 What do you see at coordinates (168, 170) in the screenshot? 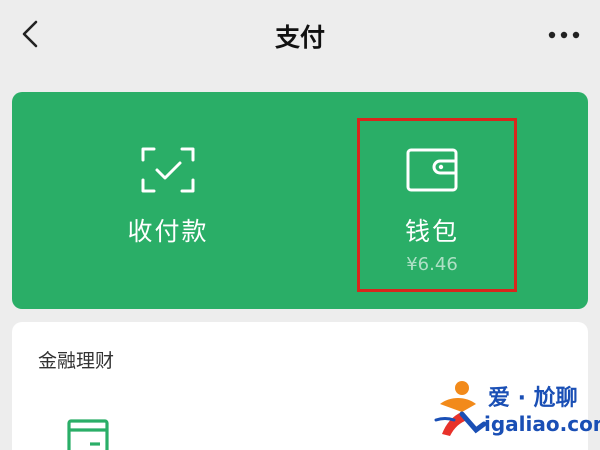
I see `scan-check-icon` at bounding box center [168, 170].